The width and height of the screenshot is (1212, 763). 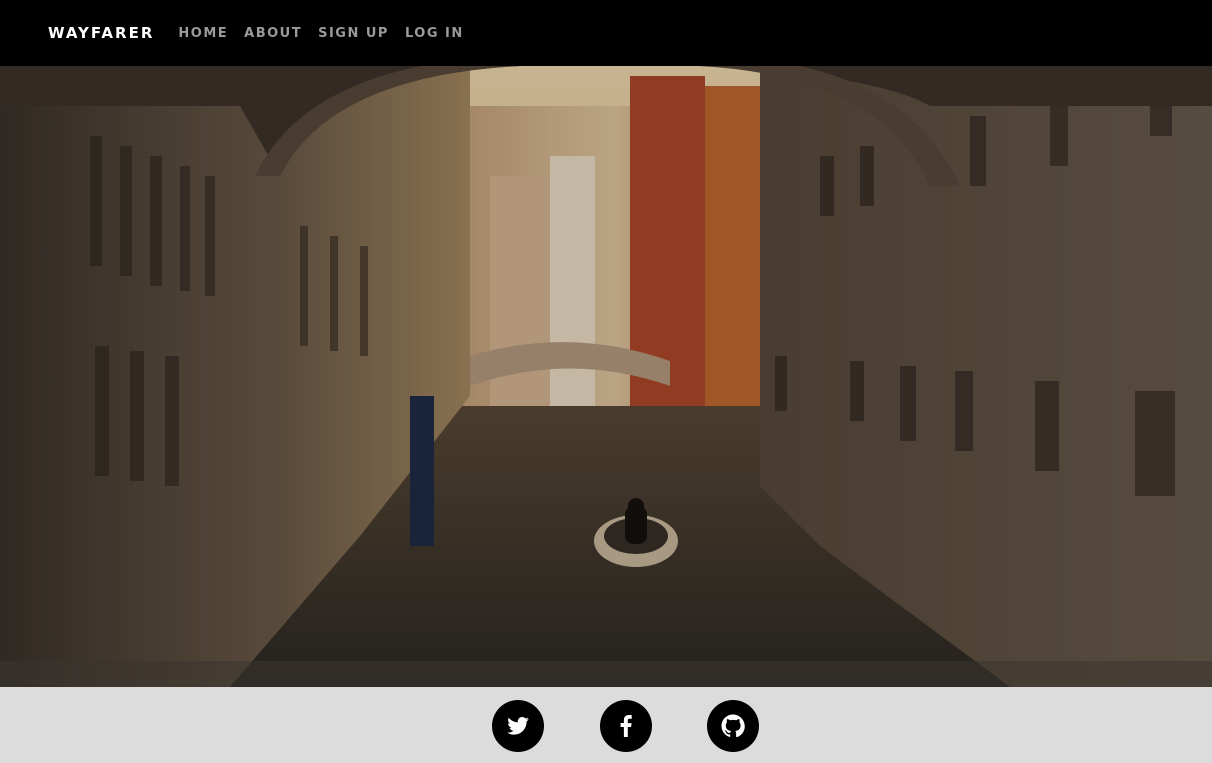 I want to click on twitter-icon, so click(x=518, y=726).